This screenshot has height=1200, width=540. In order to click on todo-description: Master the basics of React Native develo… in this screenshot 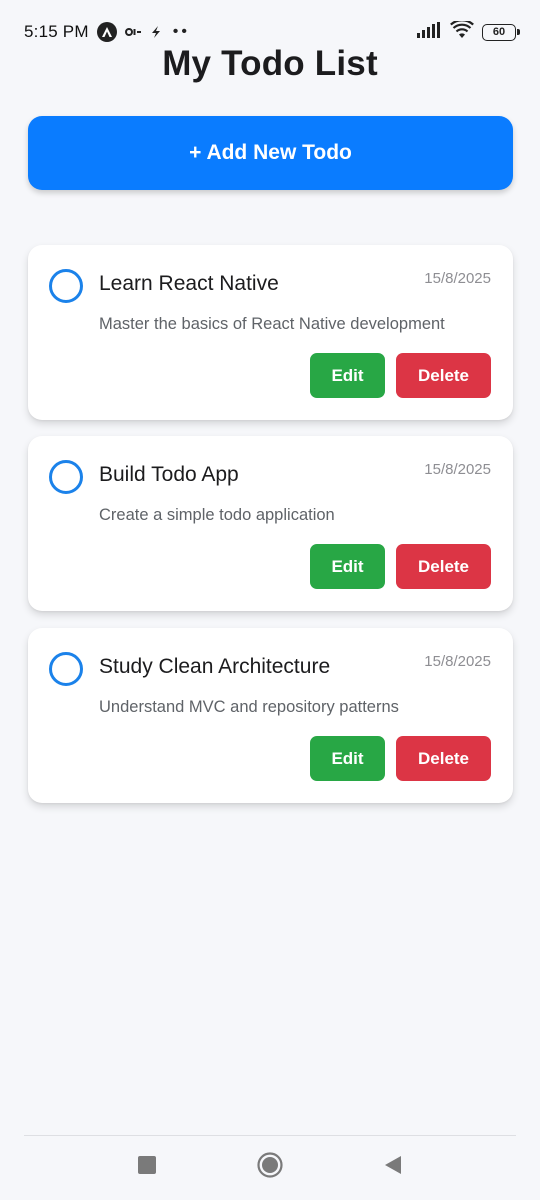, I will do `click(272, 324)`.